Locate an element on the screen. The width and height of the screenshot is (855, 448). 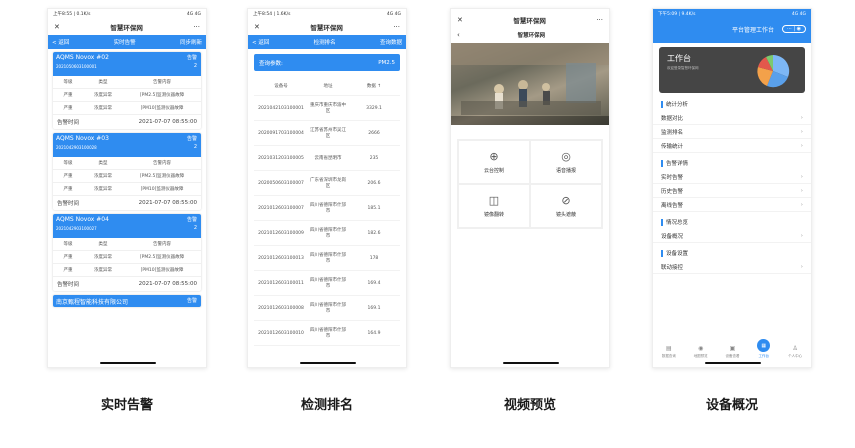
alarm-table-header: 等级 类型 告警内容 is located at coordinates (127, 82).